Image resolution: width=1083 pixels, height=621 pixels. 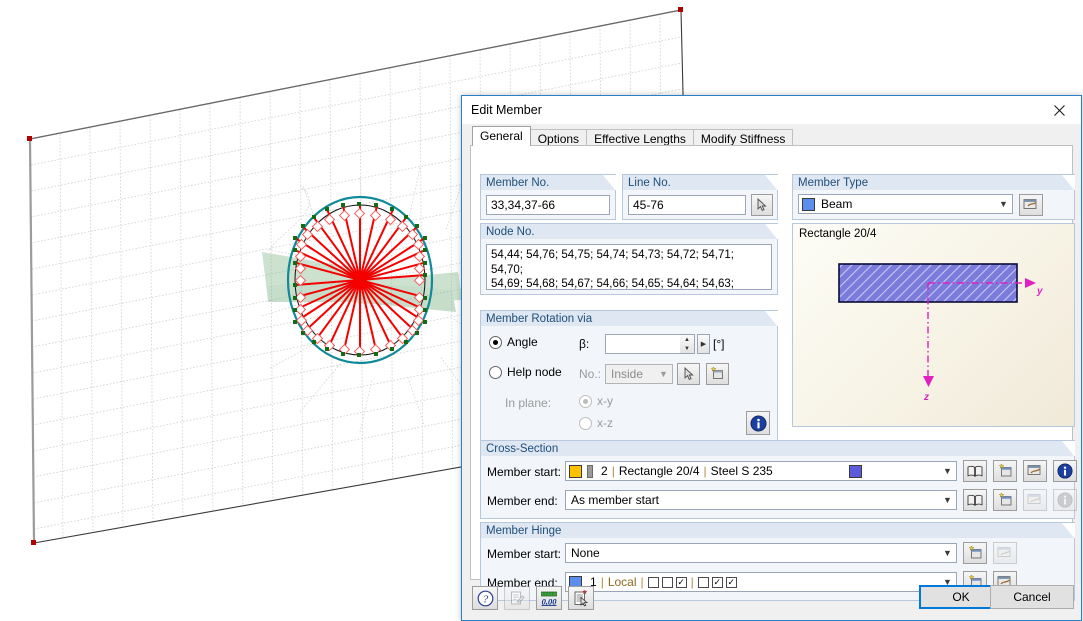 I want to click on member-type-value: Beam, so click(x=837, y=204).